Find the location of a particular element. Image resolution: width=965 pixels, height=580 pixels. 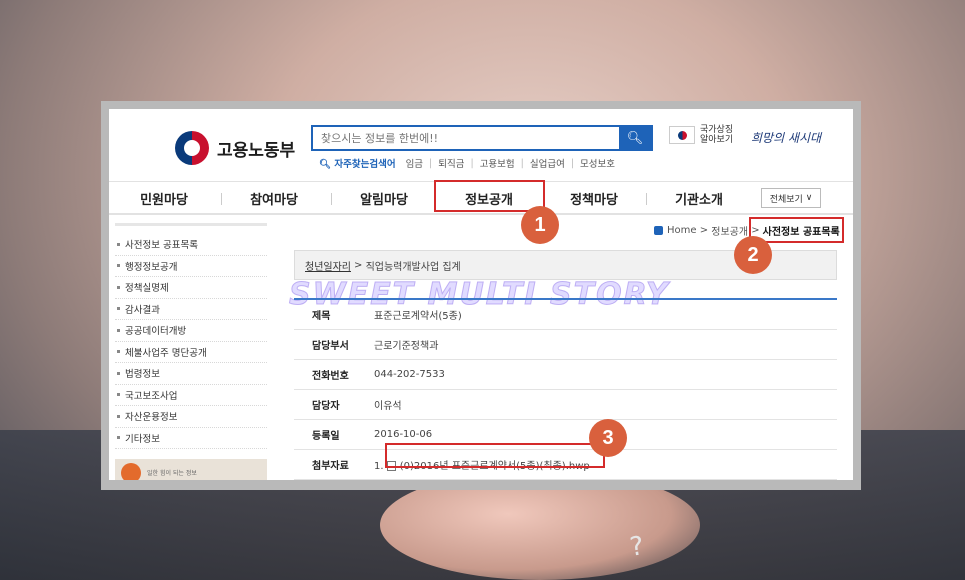

hot-search-label: 🔍︎ 자주찾는검색어 is located at coordinates (357, 164).